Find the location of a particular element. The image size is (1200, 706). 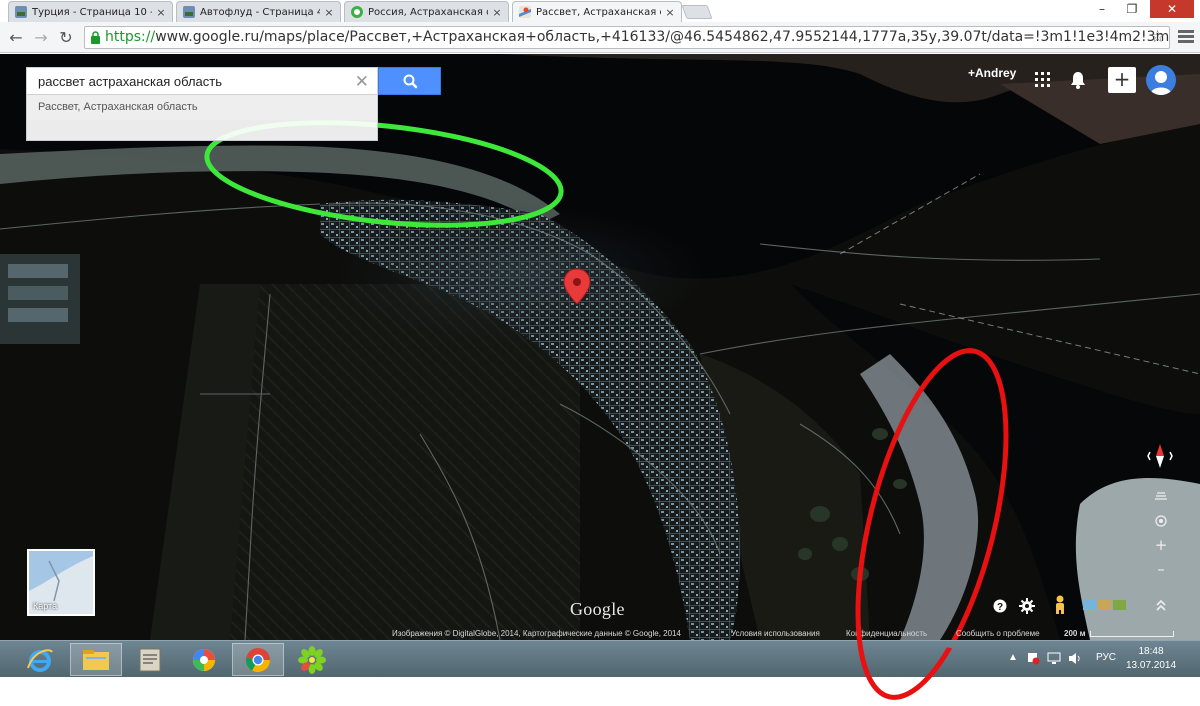

icq-flower-icon is located at coordinates (312, 659).